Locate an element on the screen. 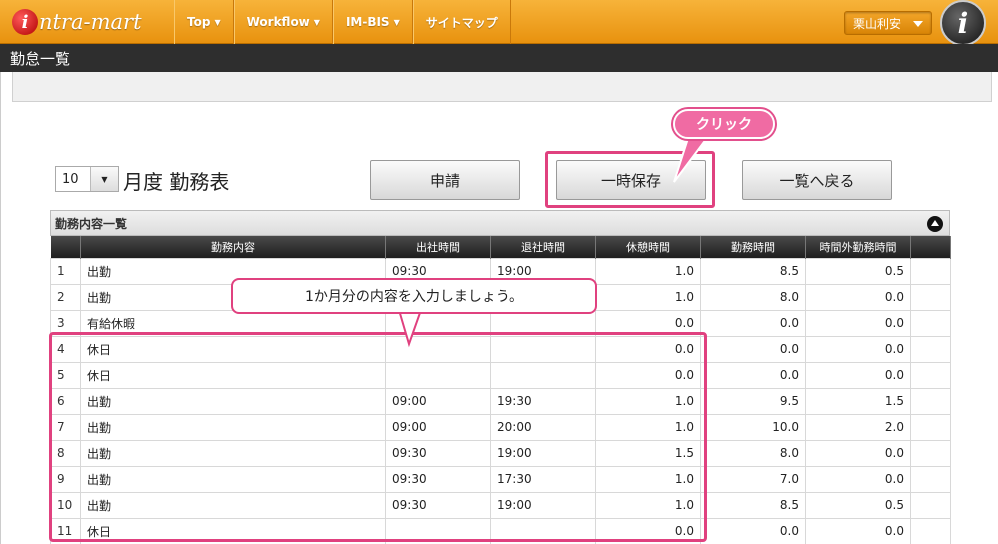  cell-overtime-hours: 2.0 is located at coordinates (858, 427).